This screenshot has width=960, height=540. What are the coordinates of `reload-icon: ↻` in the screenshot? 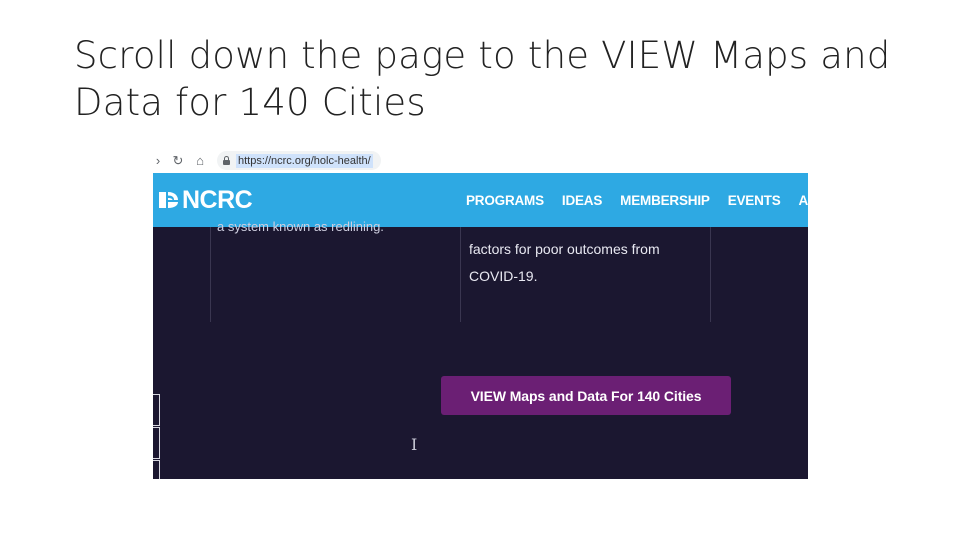 It's located at (178, 160).